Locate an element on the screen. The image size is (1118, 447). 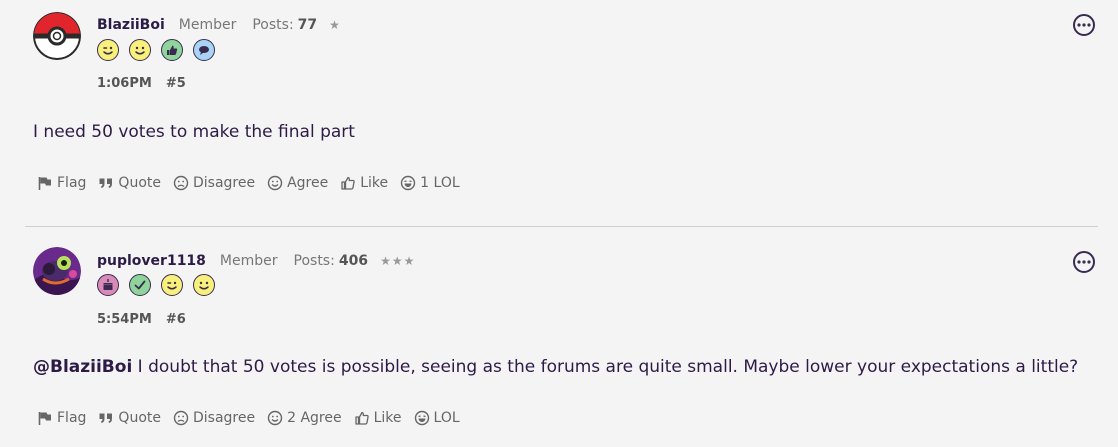
rank-stars: ★ is located at coordinates (335, 25).